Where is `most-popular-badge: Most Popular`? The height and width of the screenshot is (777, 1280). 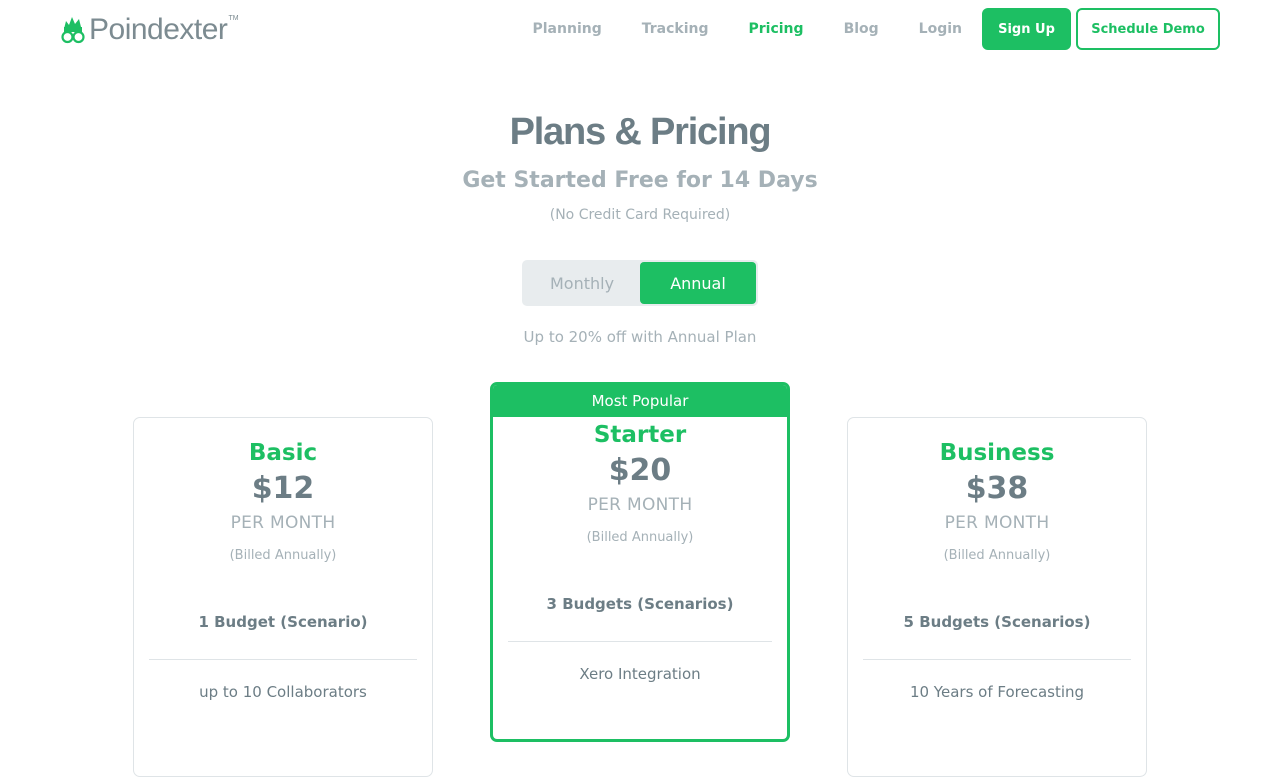
most-popular-badge: Most Popular is located at coordinates (640, 401).